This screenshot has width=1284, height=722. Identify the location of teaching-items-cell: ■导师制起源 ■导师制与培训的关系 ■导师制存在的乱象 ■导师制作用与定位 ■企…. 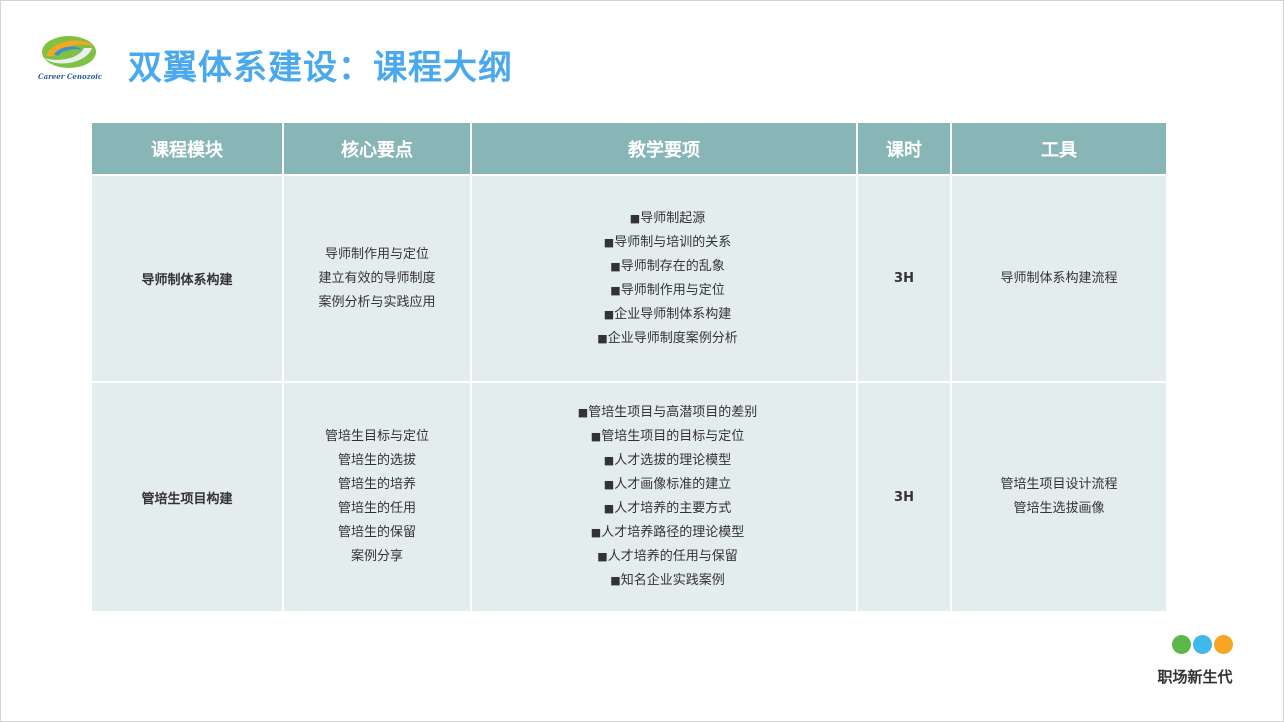
(664, 278).